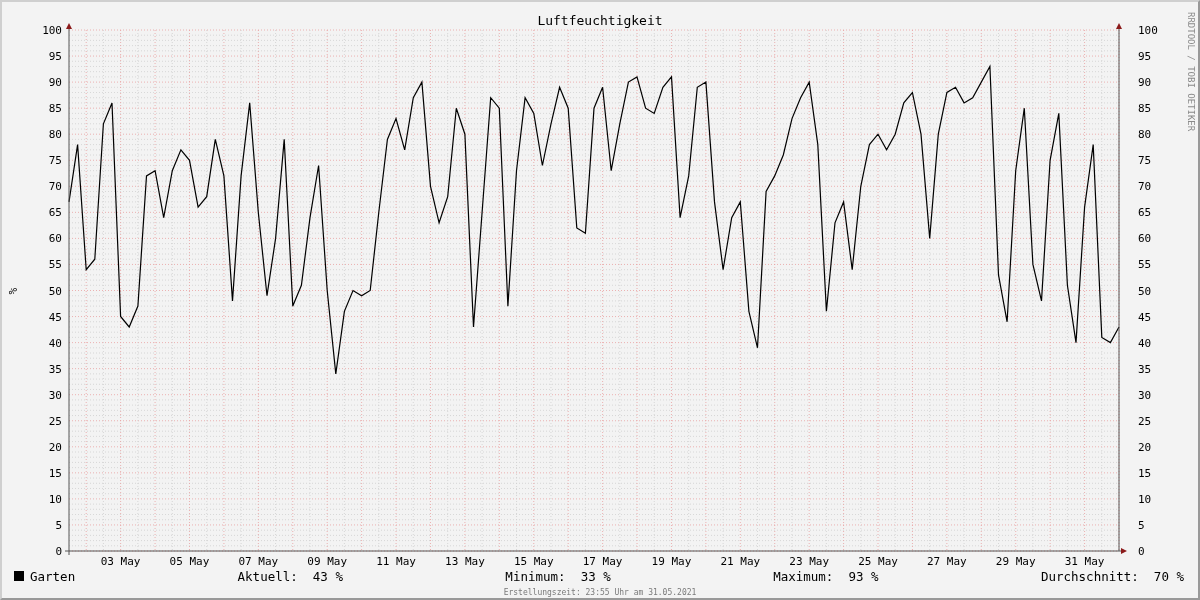 This screenshot has height=600, width=1200. I want to click on x-tick-label: 05 May, so click(189, 561).